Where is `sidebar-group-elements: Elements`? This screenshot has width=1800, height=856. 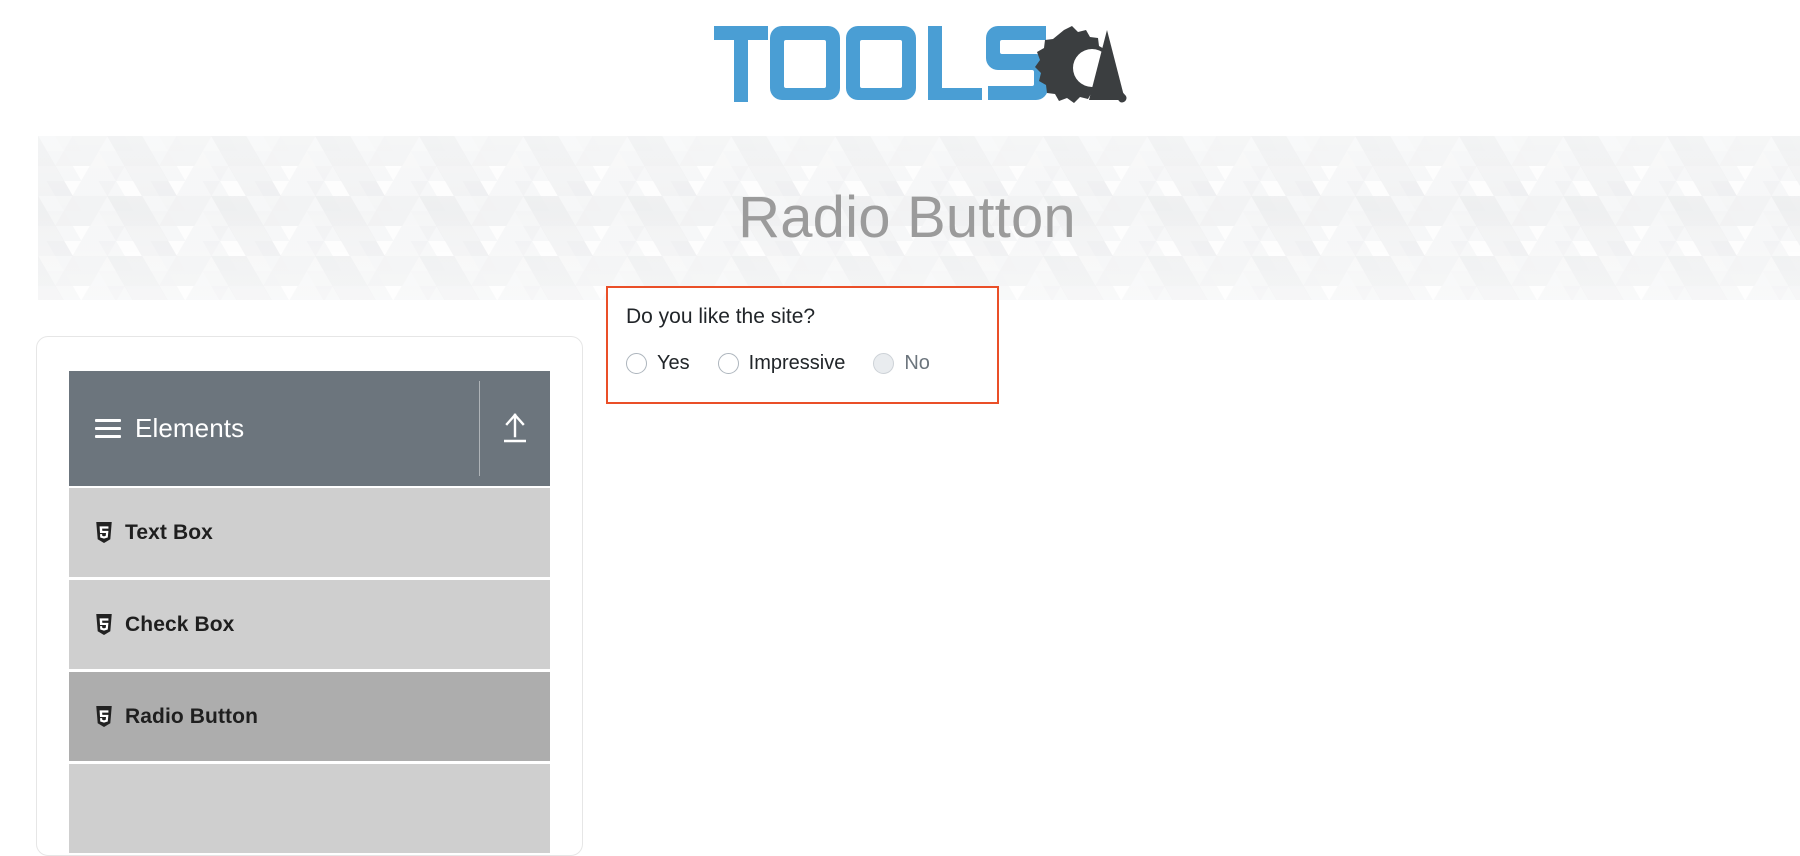
sidebar-group-elements: Elements is located at coordinates (309, 428).